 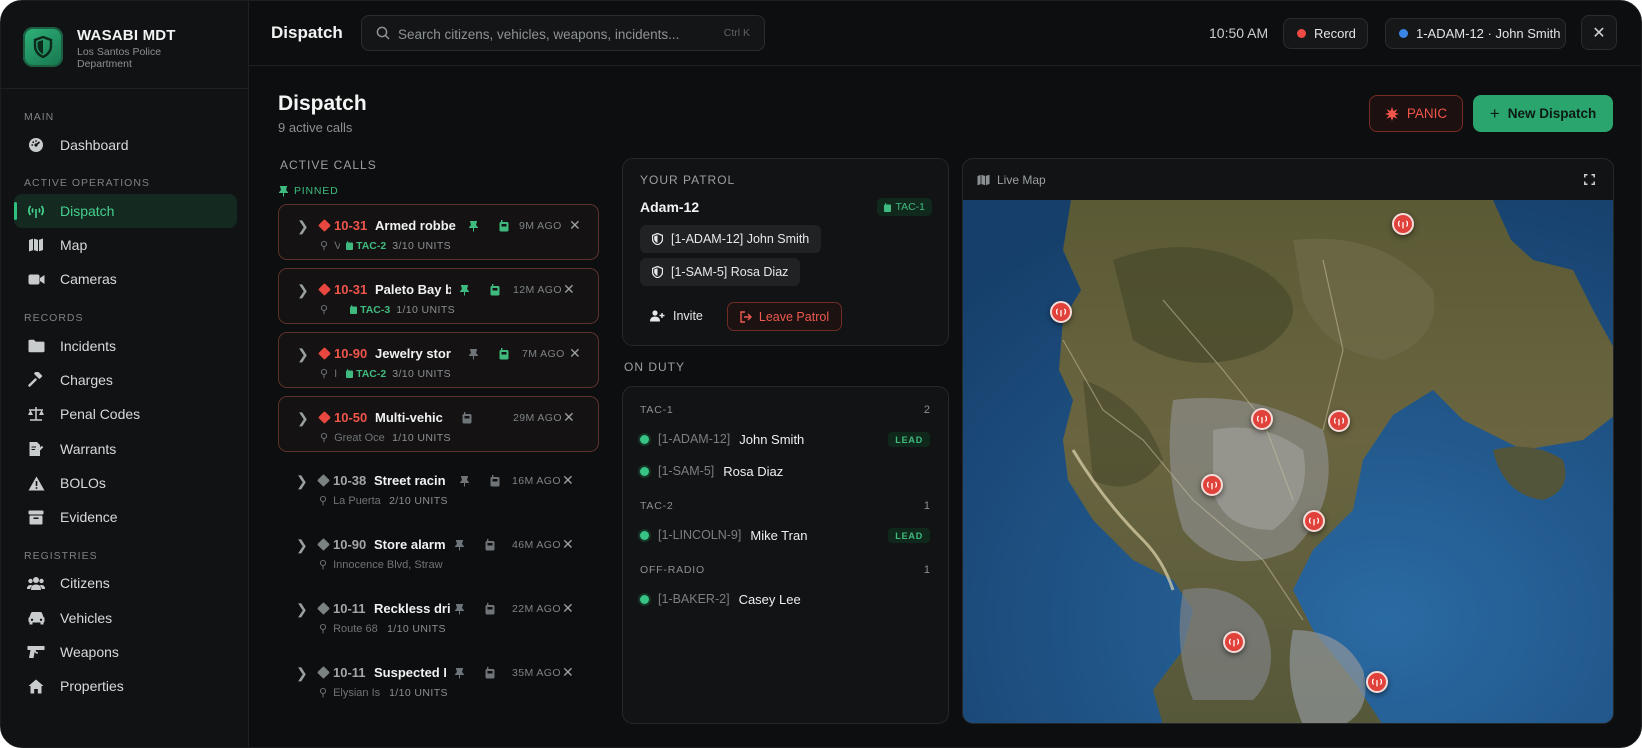 I want to click on sidebar-item-map: Map, so click(x=125, y=245).